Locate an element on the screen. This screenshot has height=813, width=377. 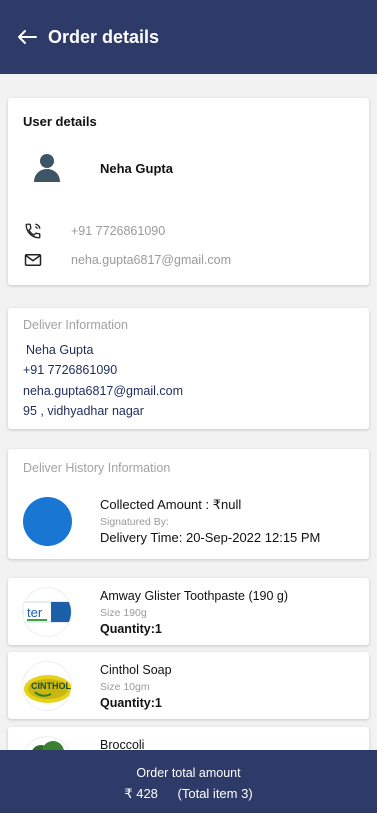
user-phone: +91 7726861090 is located at coordinates (118, 231).